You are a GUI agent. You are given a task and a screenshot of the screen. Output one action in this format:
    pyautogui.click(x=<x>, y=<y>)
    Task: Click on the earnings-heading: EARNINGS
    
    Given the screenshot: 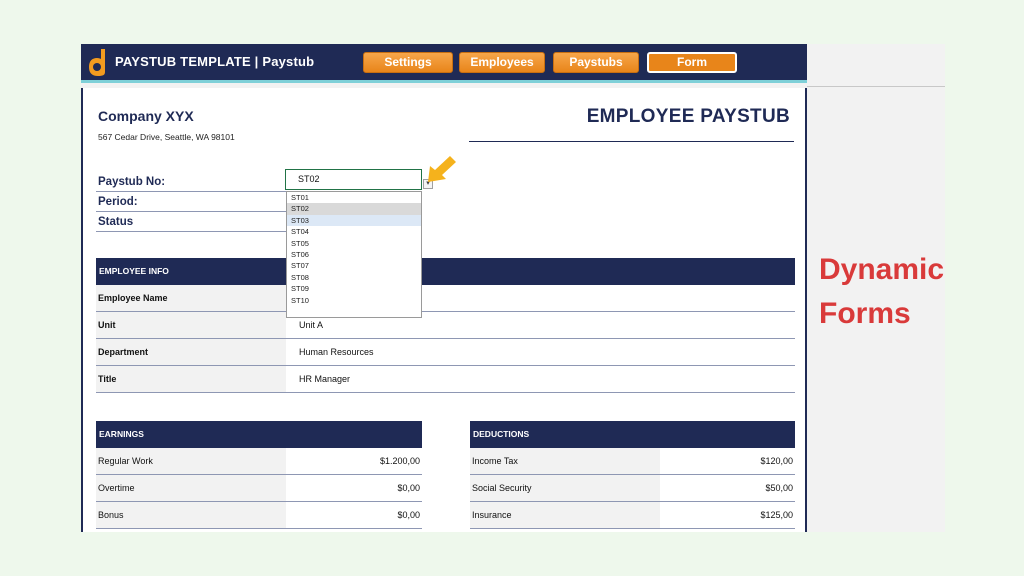 What is the action you would take?
    pyautogui.click(x=259, y=434)
    